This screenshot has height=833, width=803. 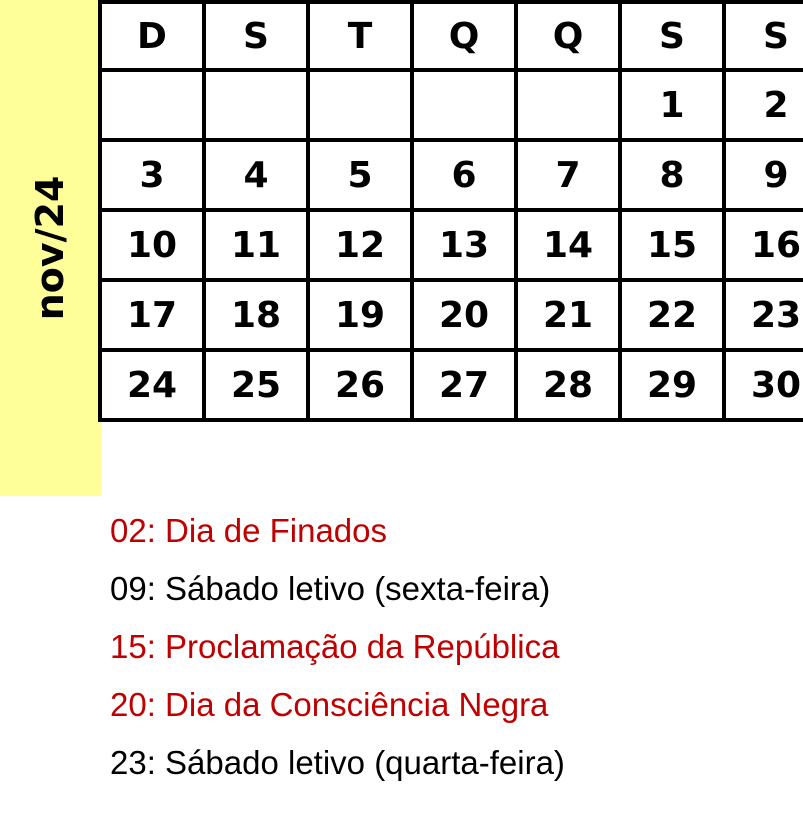 What do you see at coordinates (568, 175) in the screenshot?
I see `day-cell: 7` at bounding box center [568, 175].